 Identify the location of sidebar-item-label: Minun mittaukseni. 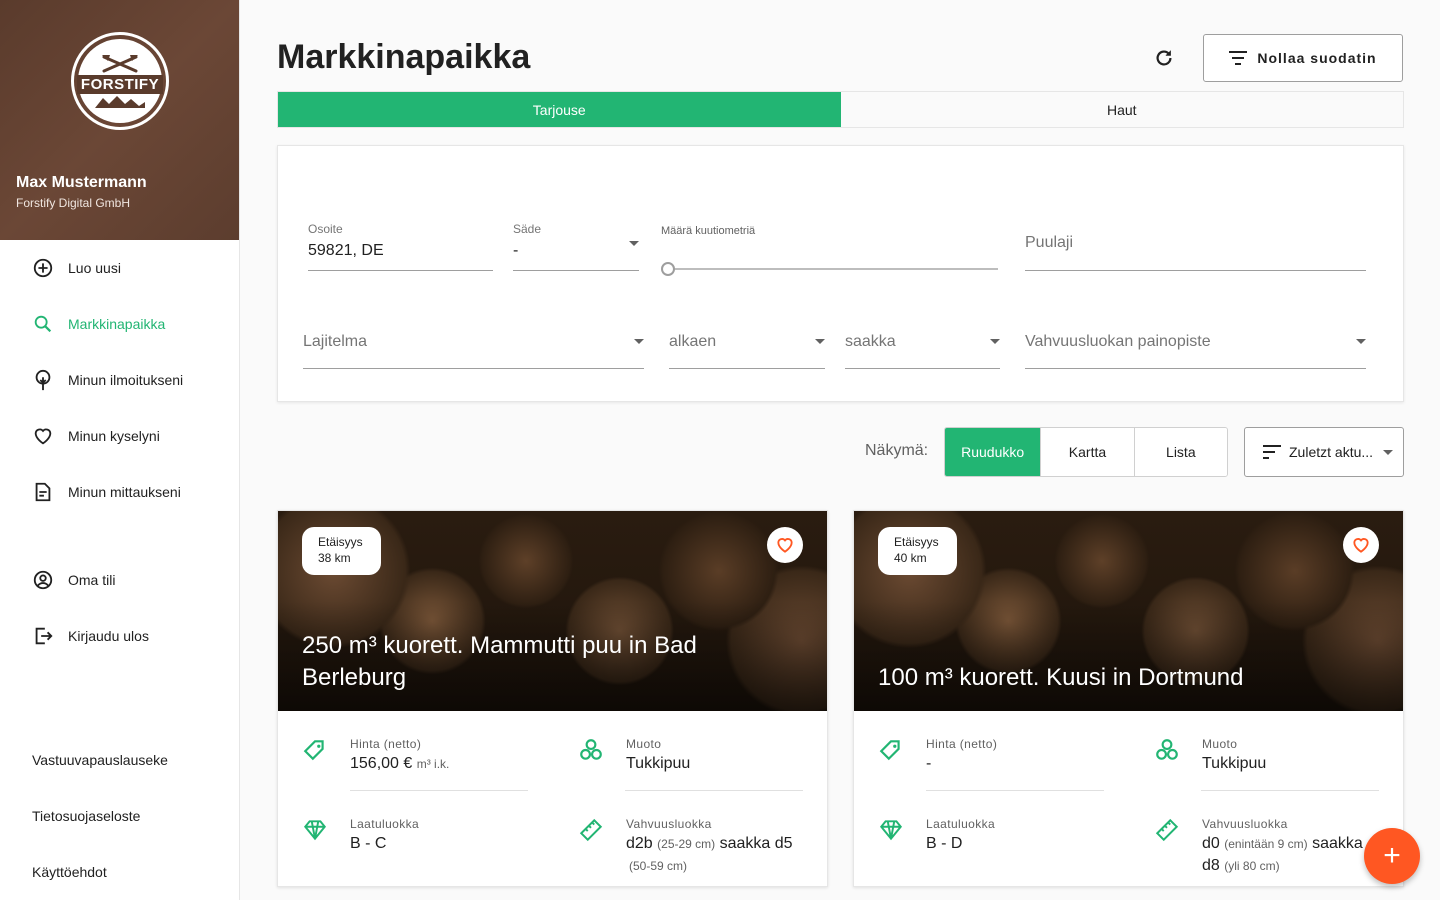
(124, 492).